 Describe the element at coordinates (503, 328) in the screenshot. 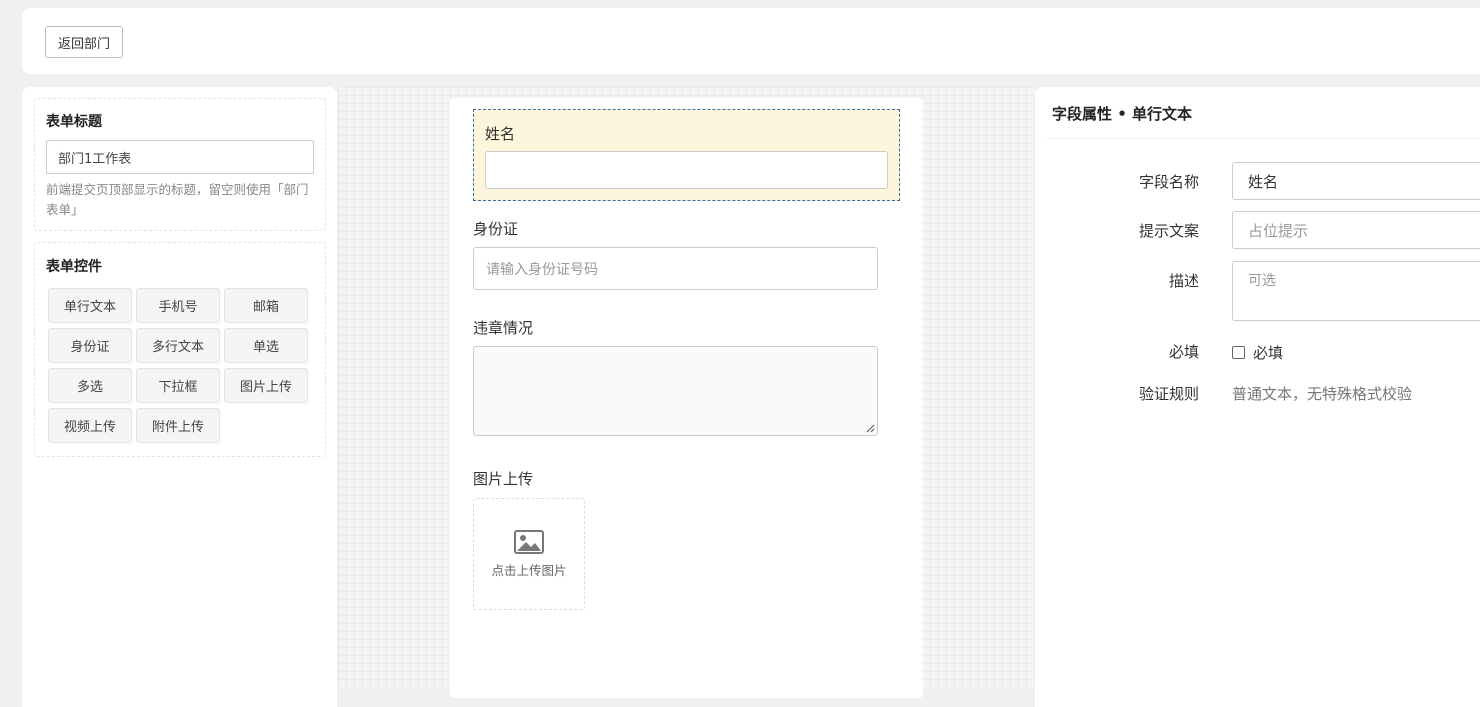

I see `field-label-violation: 违章情况` at that location.